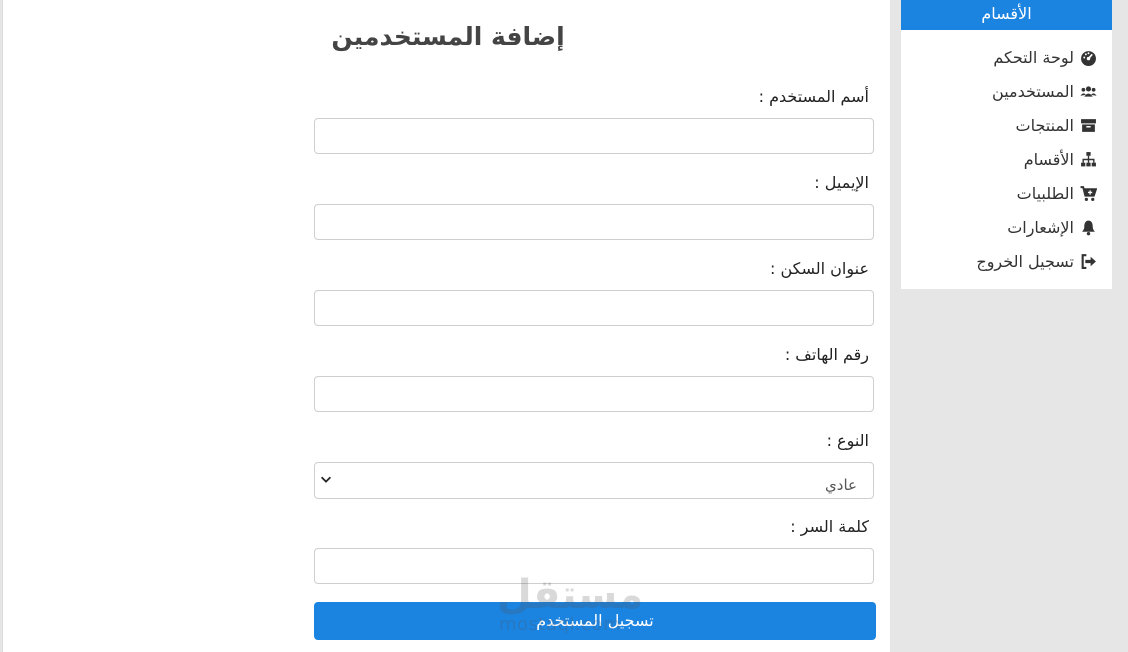  Describe the element at coordinates (1033, 91) in the screenshot. I see `sidebar-item-label: المستخدمين` at that location.